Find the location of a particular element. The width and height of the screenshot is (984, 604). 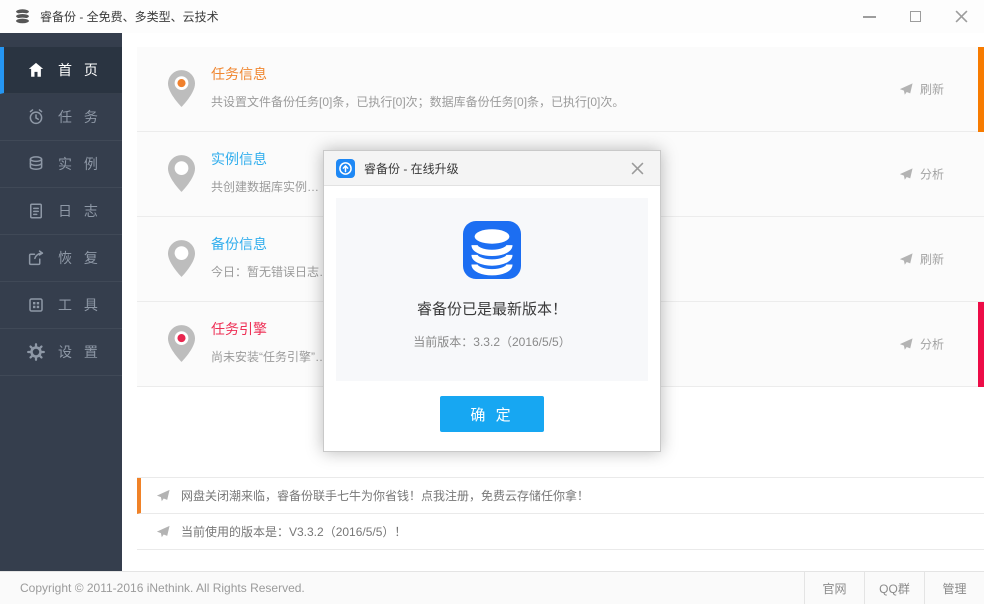

row-subtitle: 尚未安装“任务引擎”…！ is located at coordinates (275, 357).